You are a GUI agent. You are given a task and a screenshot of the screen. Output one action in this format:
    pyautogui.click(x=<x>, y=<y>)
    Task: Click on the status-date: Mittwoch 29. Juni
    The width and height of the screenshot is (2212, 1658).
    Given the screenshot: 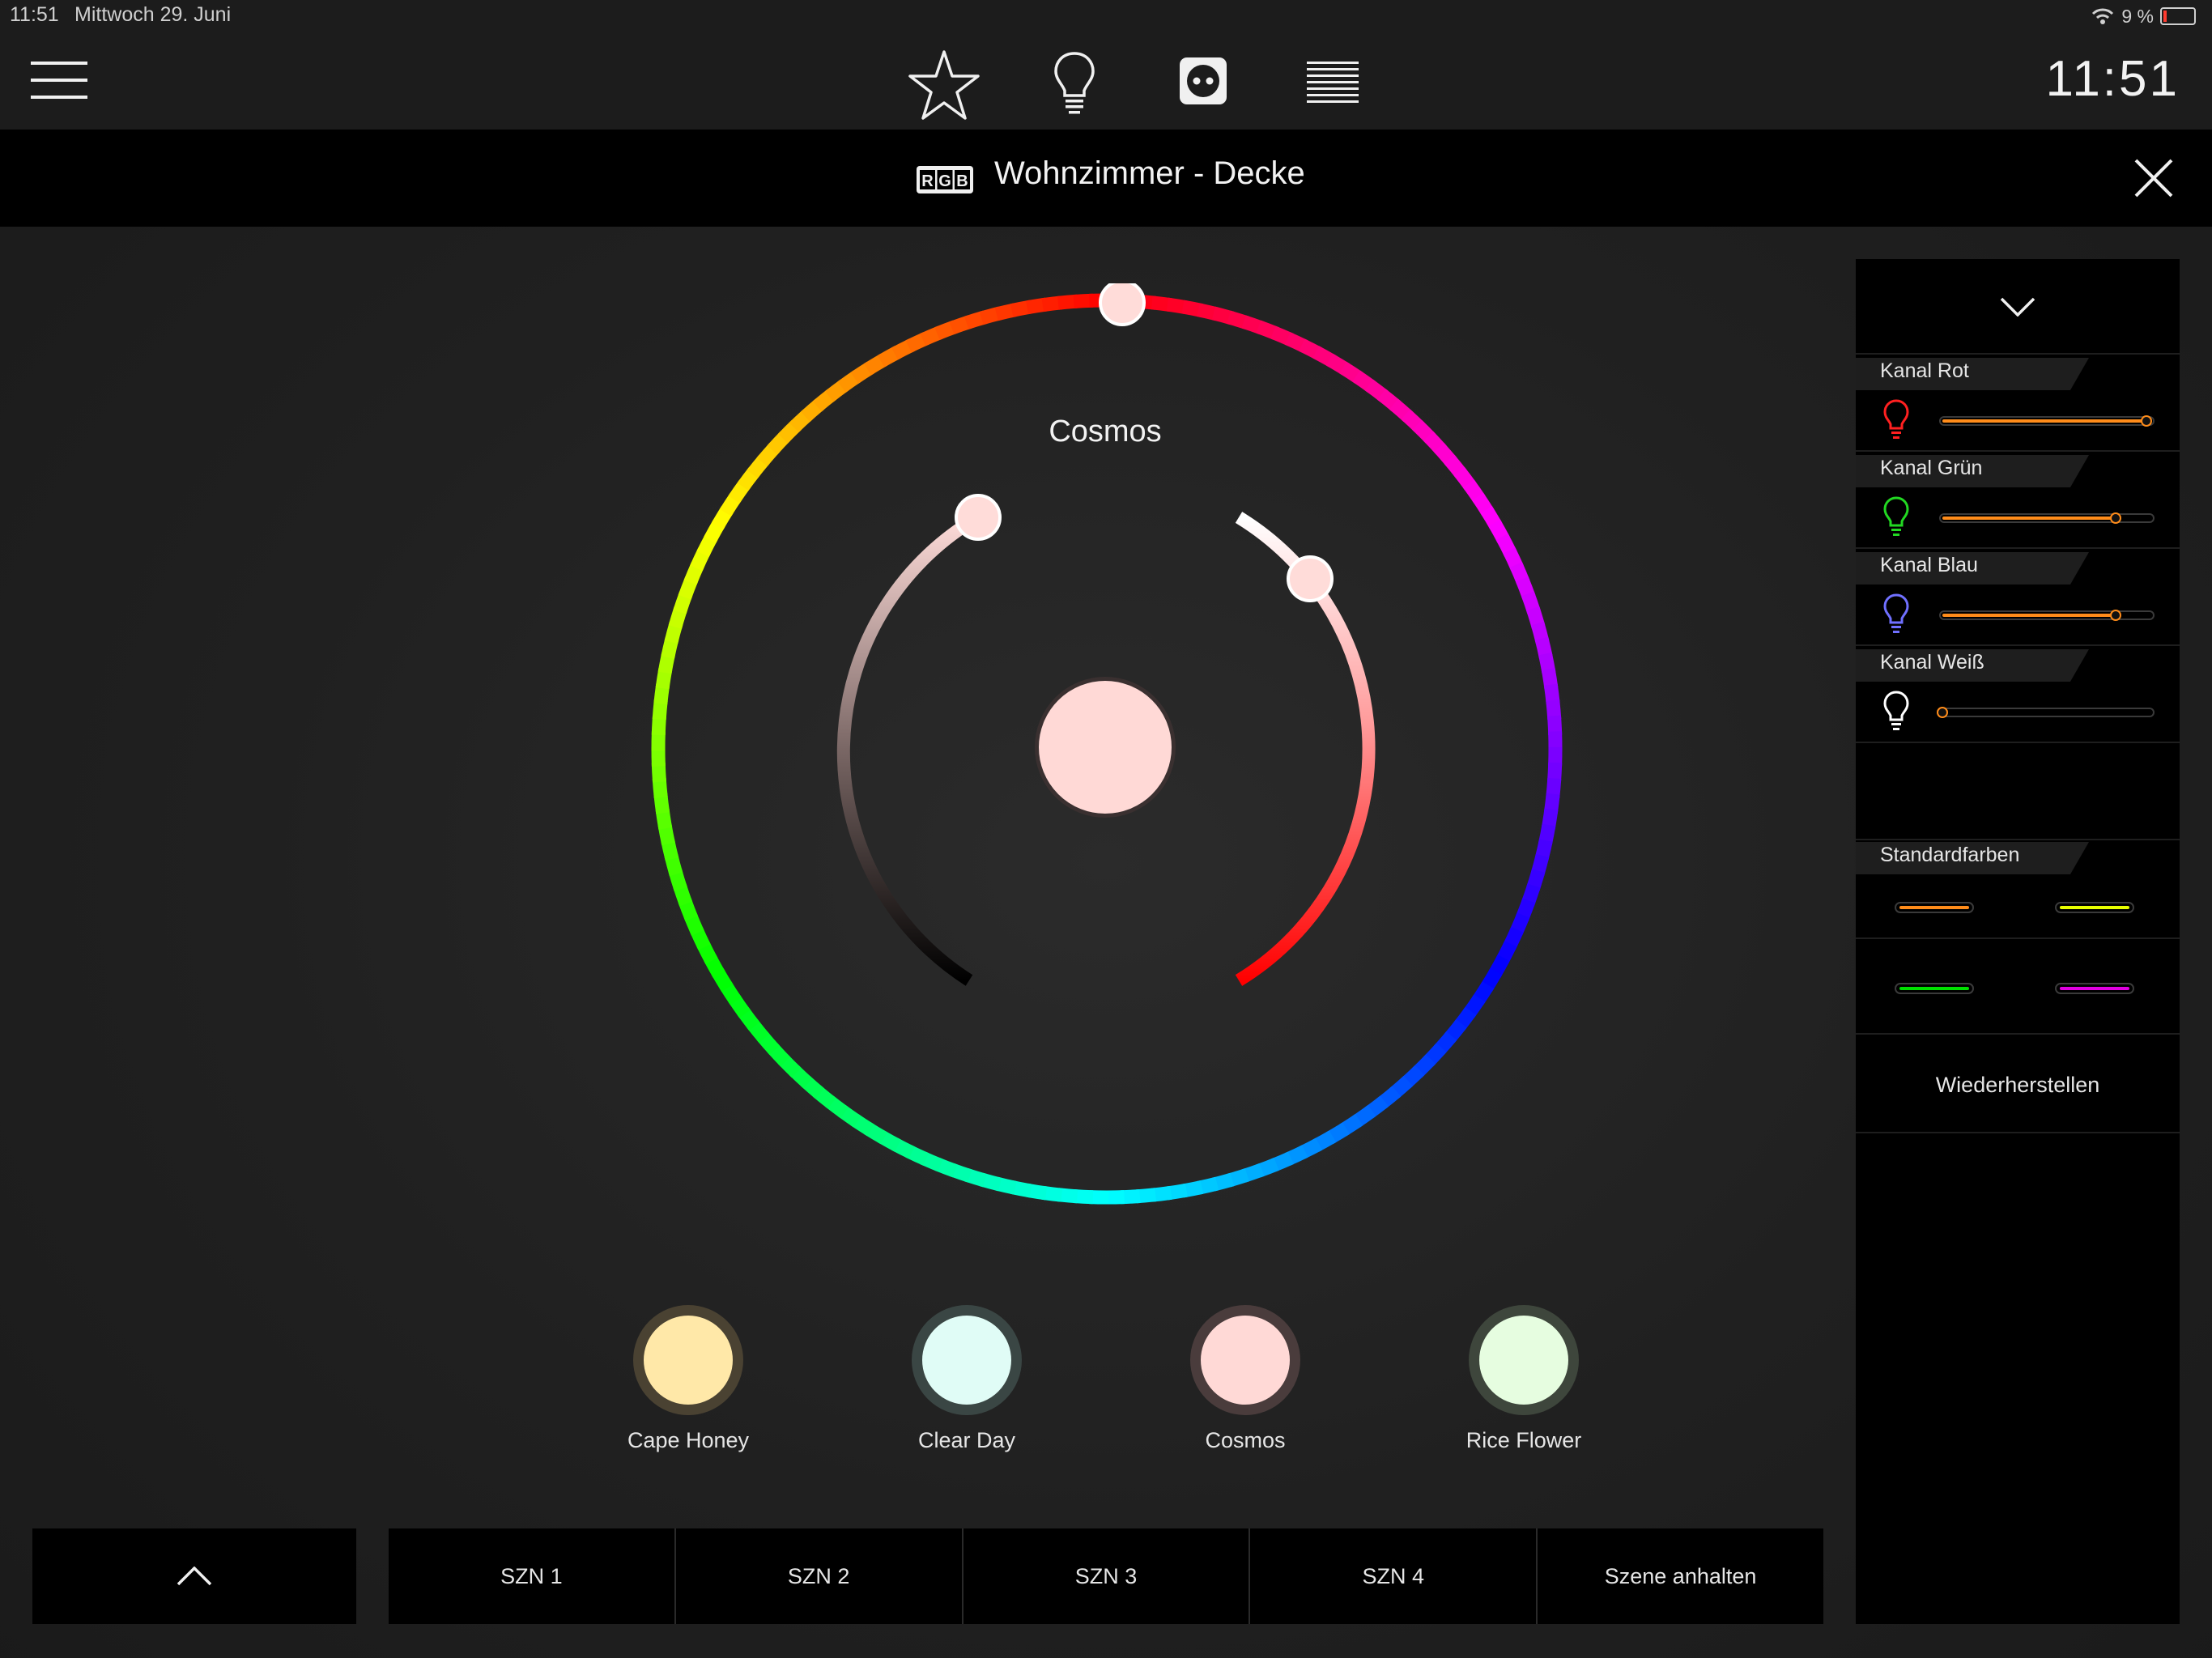 What is the action you would take?
    pyautogui.click(x=153, y=14)
    